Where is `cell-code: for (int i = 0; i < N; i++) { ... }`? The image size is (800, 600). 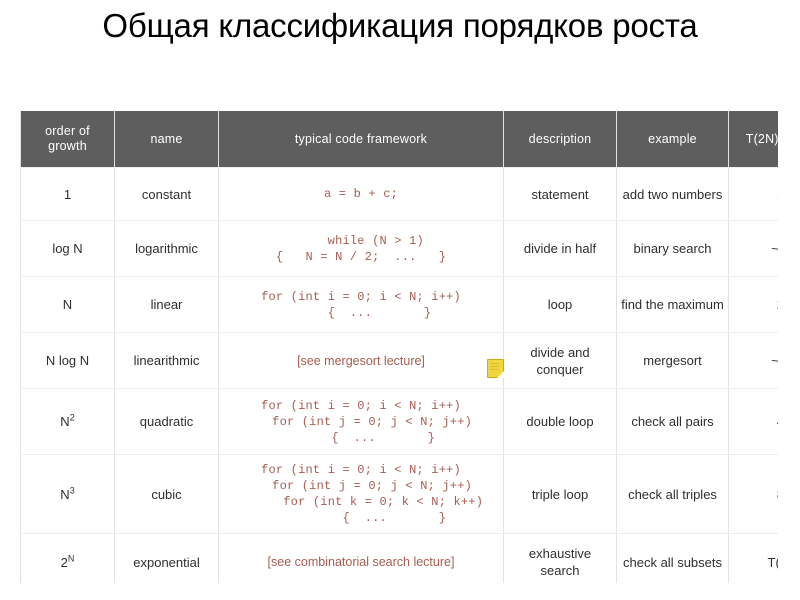
cell-code: for (int i = 0; i < N; i++) { ... } is located at coordinates (361, 304).